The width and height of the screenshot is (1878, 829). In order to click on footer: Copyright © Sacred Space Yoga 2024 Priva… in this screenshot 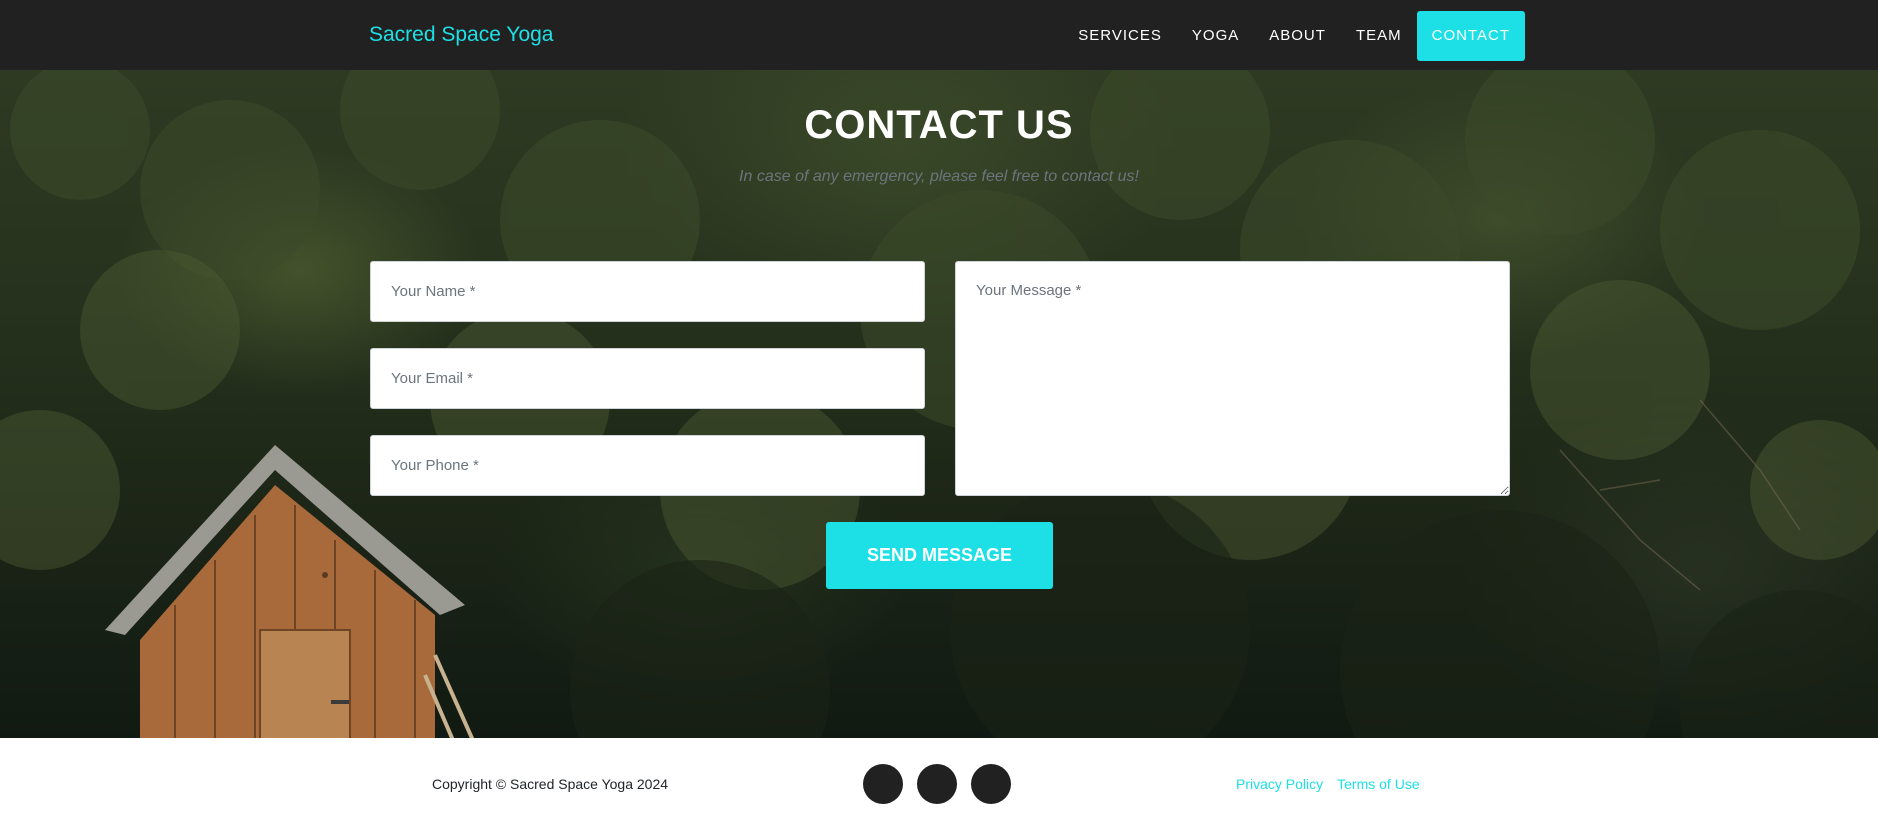, I will do `click(939, 783)`.